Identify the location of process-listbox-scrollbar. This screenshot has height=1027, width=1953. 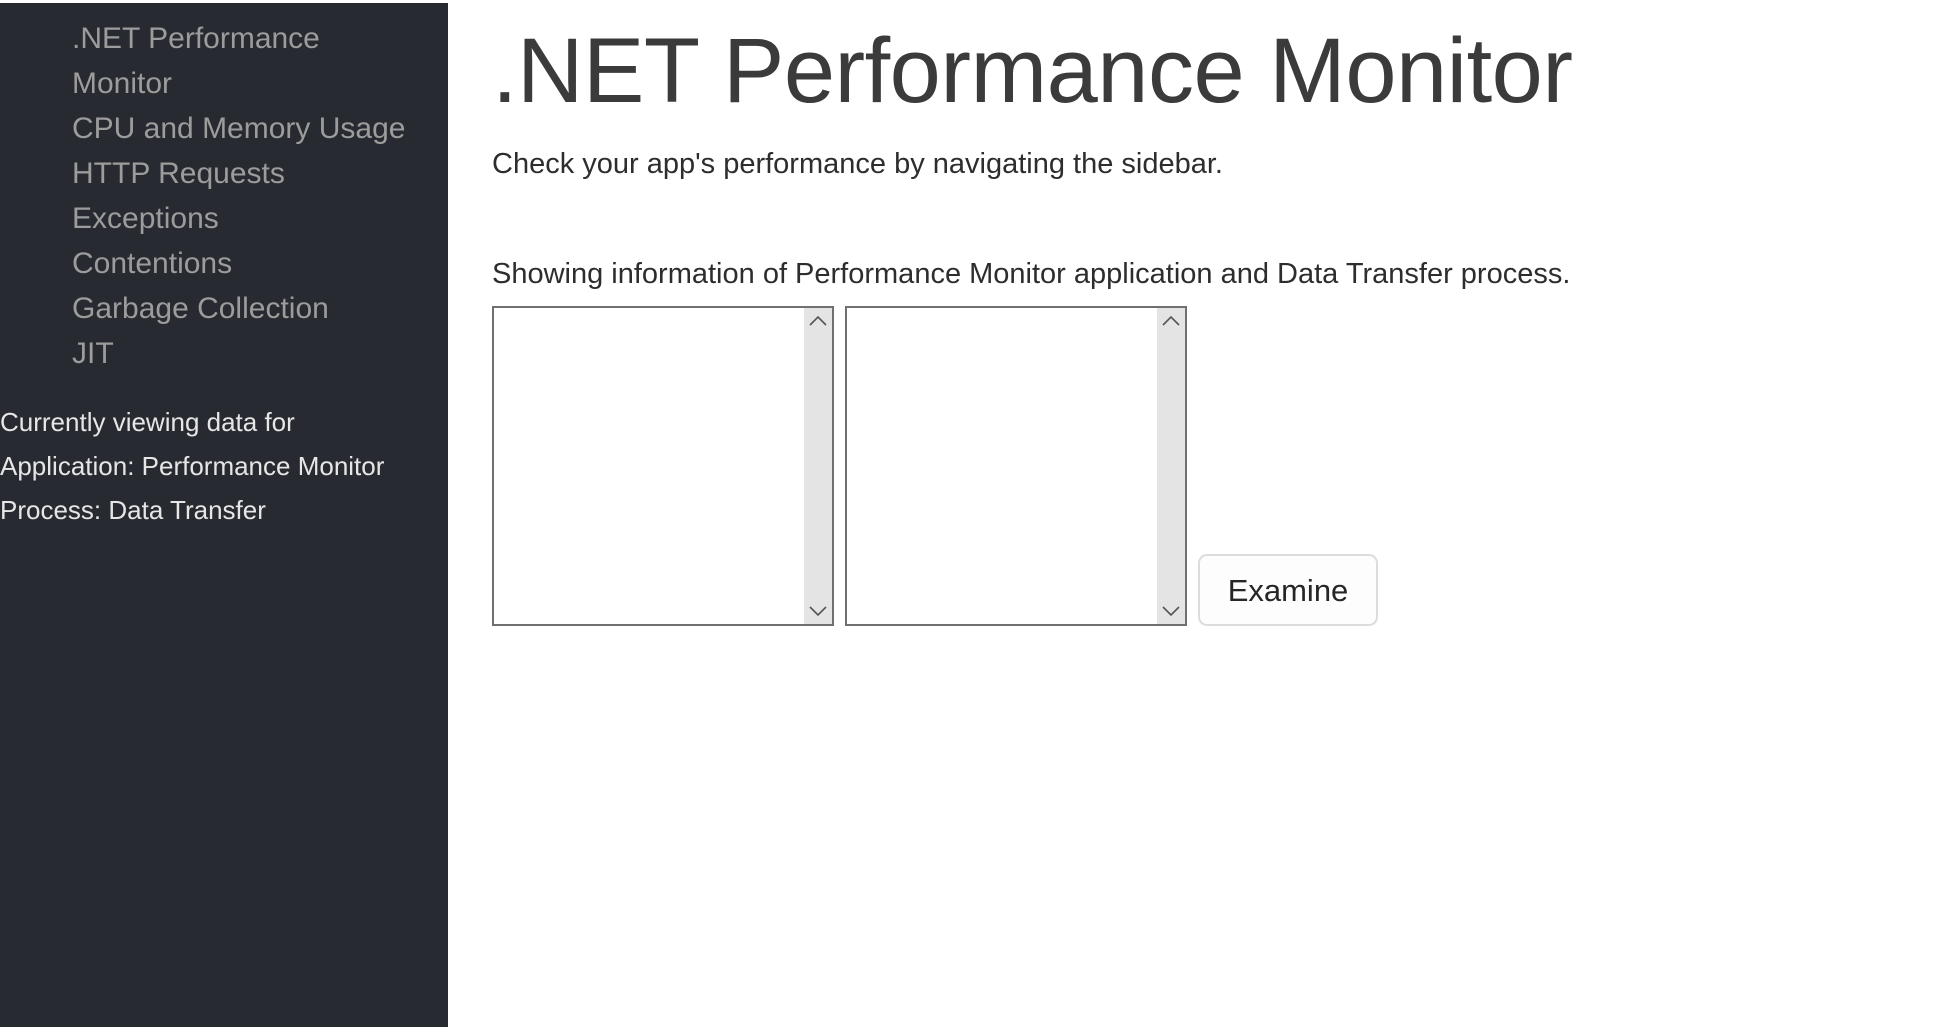
(1171, 466).